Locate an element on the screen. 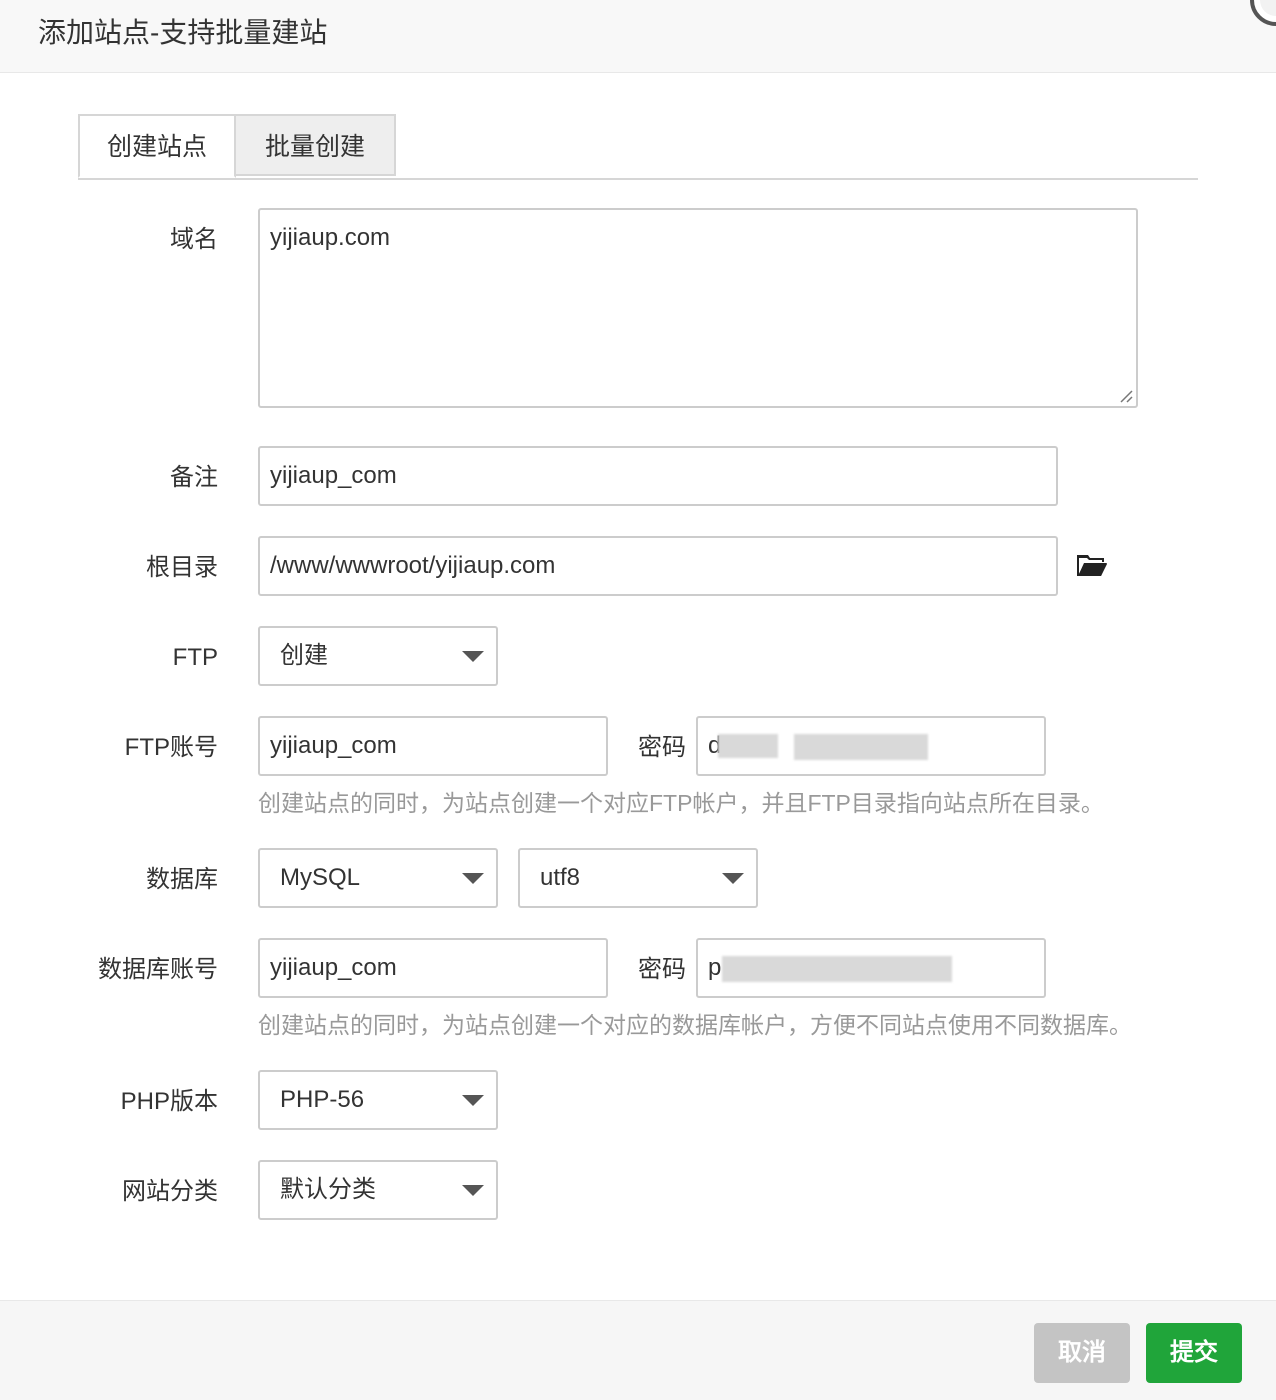  domain-label: 域名 is located at coordinates (194, 239).